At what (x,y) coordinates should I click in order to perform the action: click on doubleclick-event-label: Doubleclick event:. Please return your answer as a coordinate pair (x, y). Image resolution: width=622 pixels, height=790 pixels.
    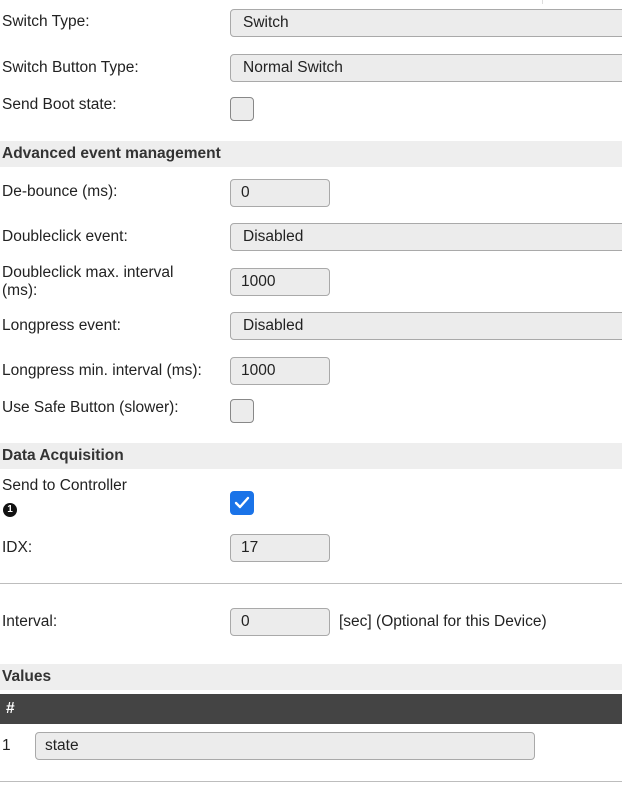
    Looking at the image, I should click on (65, 236).